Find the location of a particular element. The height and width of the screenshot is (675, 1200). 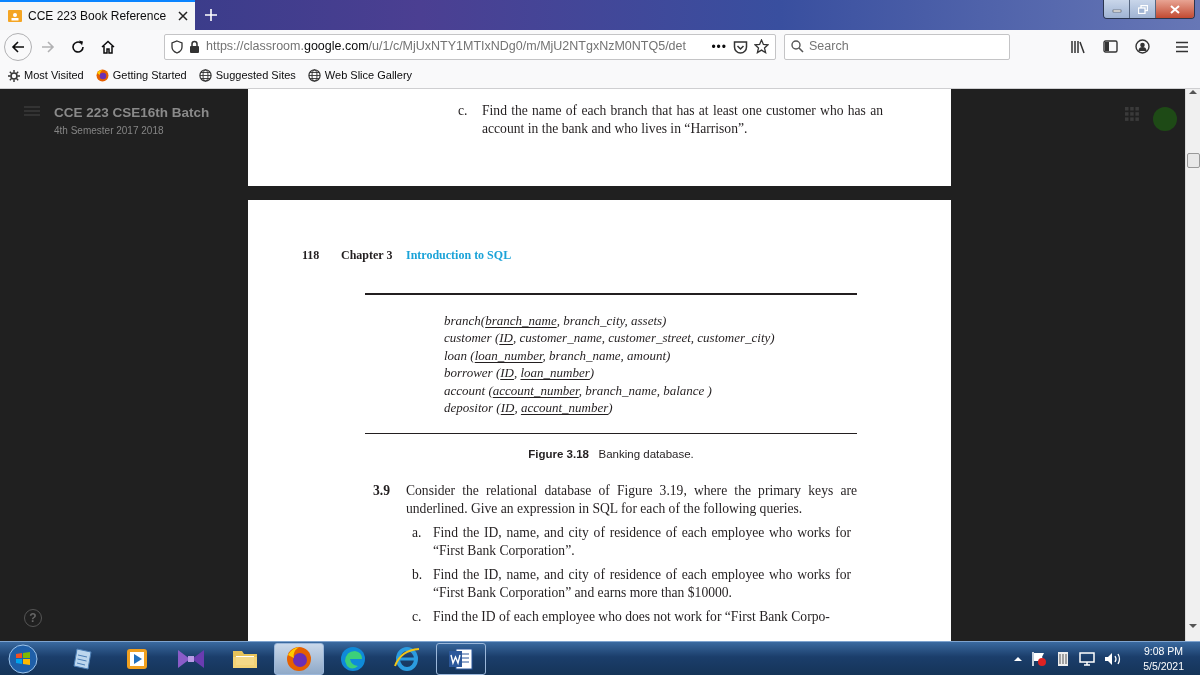

page-number: 118 is located at coordinates (311, 255).